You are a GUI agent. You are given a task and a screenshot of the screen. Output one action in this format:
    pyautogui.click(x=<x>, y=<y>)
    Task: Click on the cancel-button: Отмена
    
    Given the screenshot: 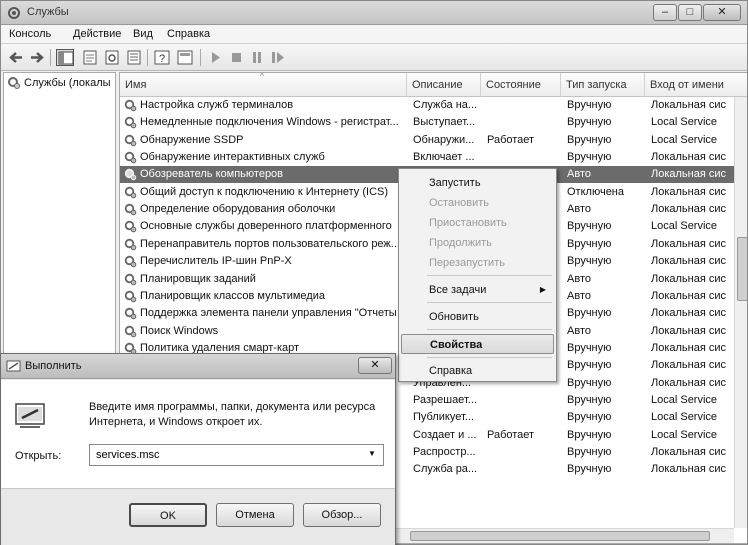 What is the action you would take?
    pyautogui.click(x=255, y=515)
    